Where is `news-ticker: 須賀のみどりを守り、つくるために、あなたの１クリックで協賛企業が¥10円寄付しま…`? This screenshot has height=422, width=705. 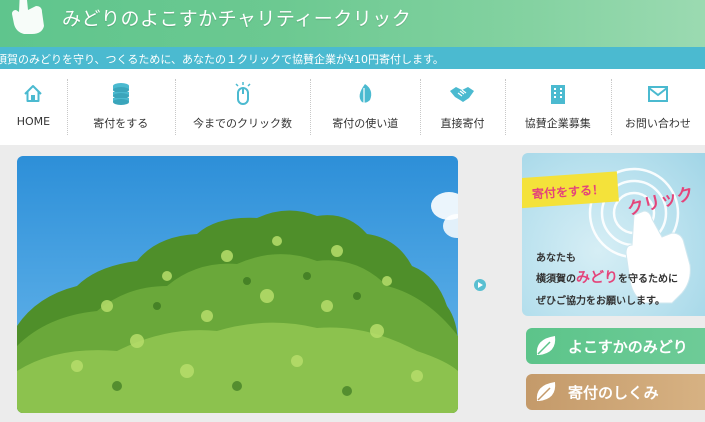 news-ticker: 須賀のみどりを守り、つくるために、あなたの１クリックで協賛企業が¥10円寄付しま… is located at coordinates (352, 58).